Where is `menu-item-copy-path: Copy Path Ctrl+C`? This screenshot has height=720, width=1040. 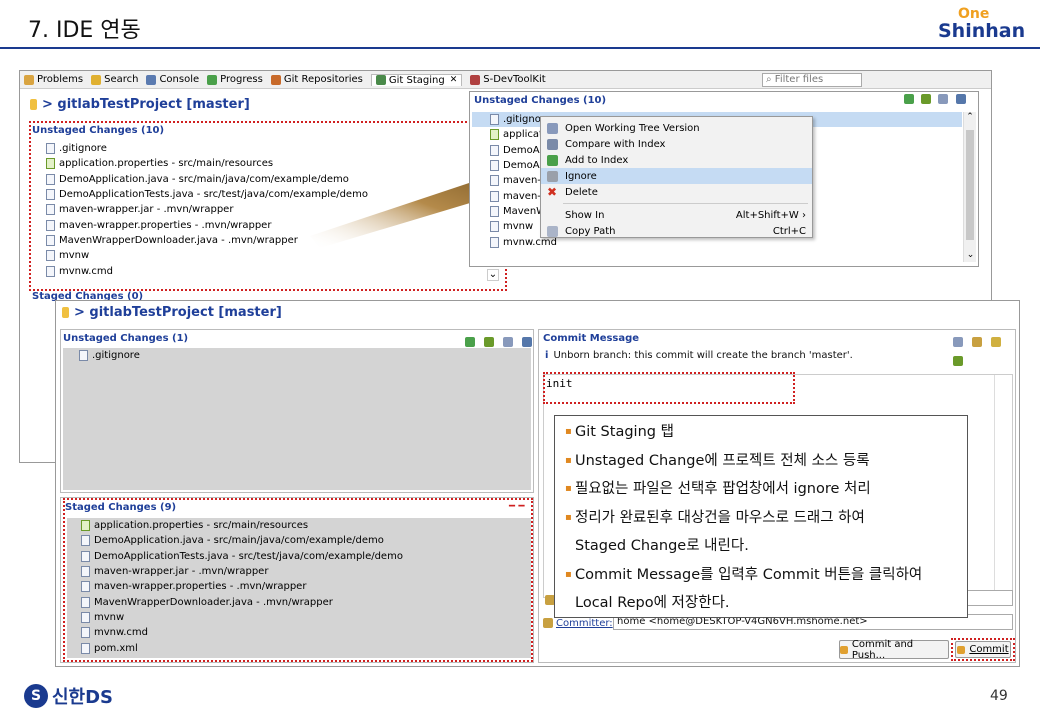
menu-item-copy-path: Copy Path Ctrl+C is located at coordinates (676, 231).